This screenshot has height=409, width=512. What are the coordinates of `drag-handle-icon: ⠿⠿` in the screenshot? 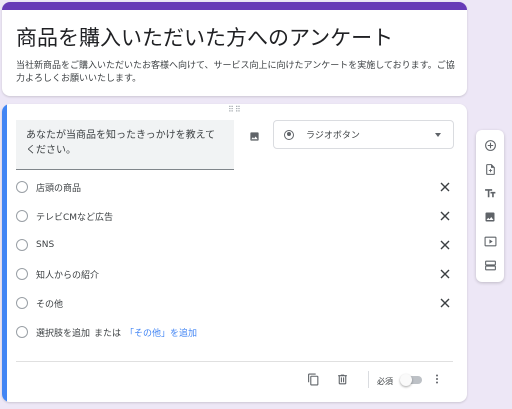 It's located at (235, 110).